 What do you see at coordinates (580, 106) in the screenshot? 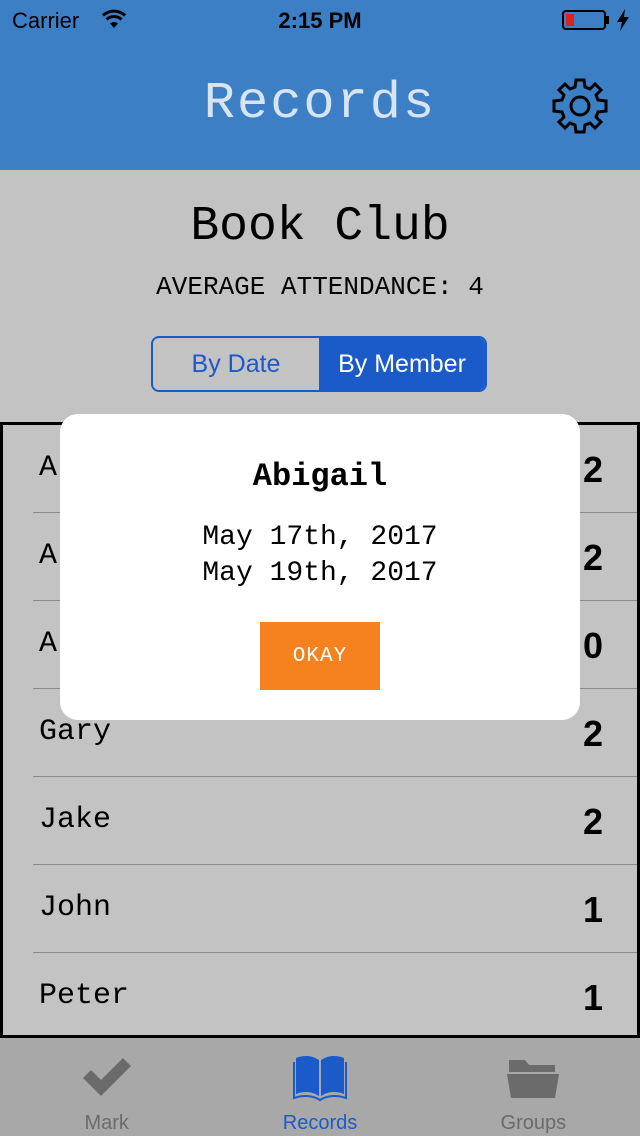
I see `settings-gear-icon` at bounding box center [580, 106].